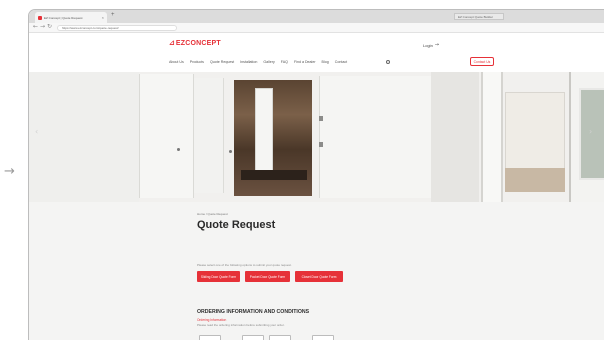  I want to click on breadcrumb: Home / Quote Request, so click(212, 214).